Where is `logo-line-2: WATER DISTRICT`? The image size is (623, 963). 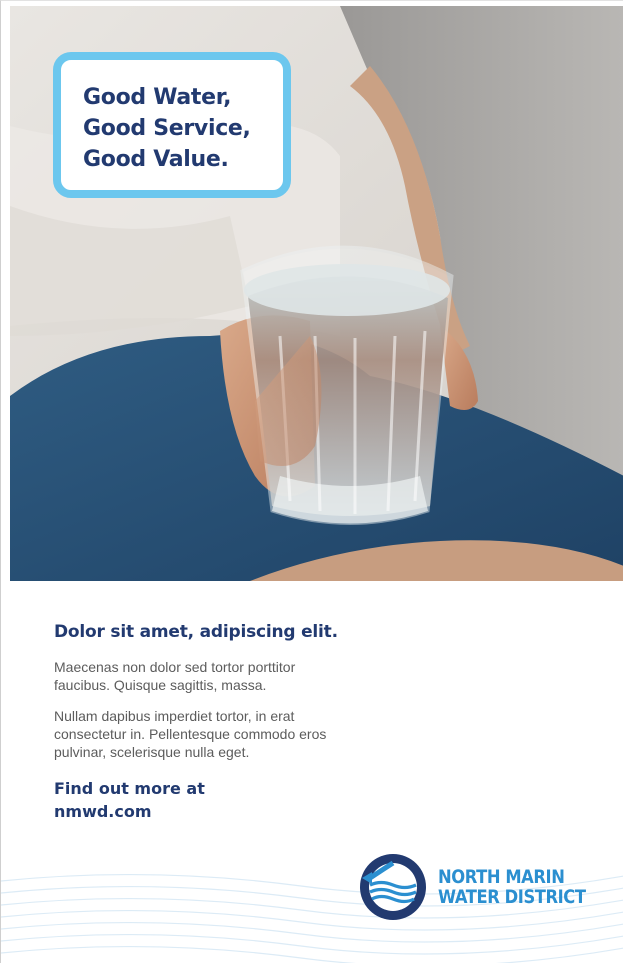
logo-line-2: WATER DISTRICT is located at coordinates (512, 897).